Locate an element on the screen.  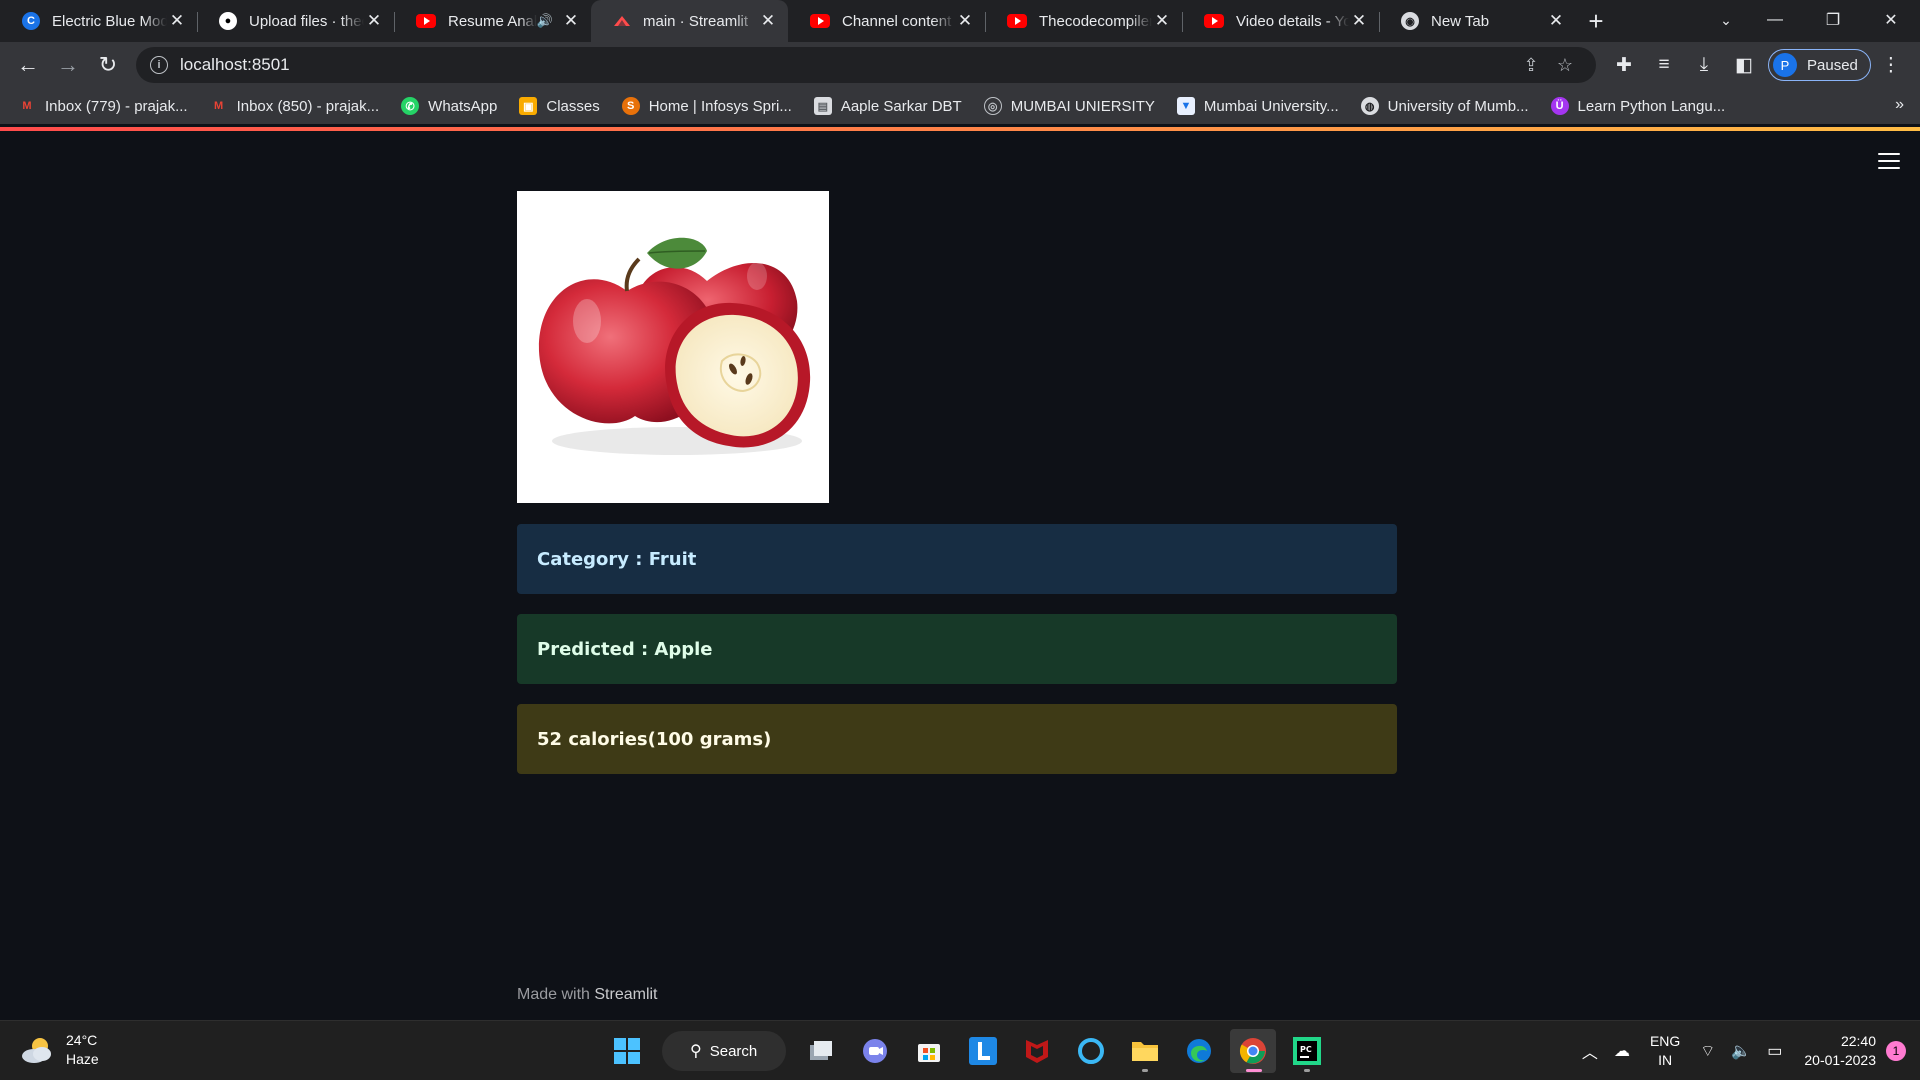
star-icon: ☆ is located at coordinates (1565, 65).